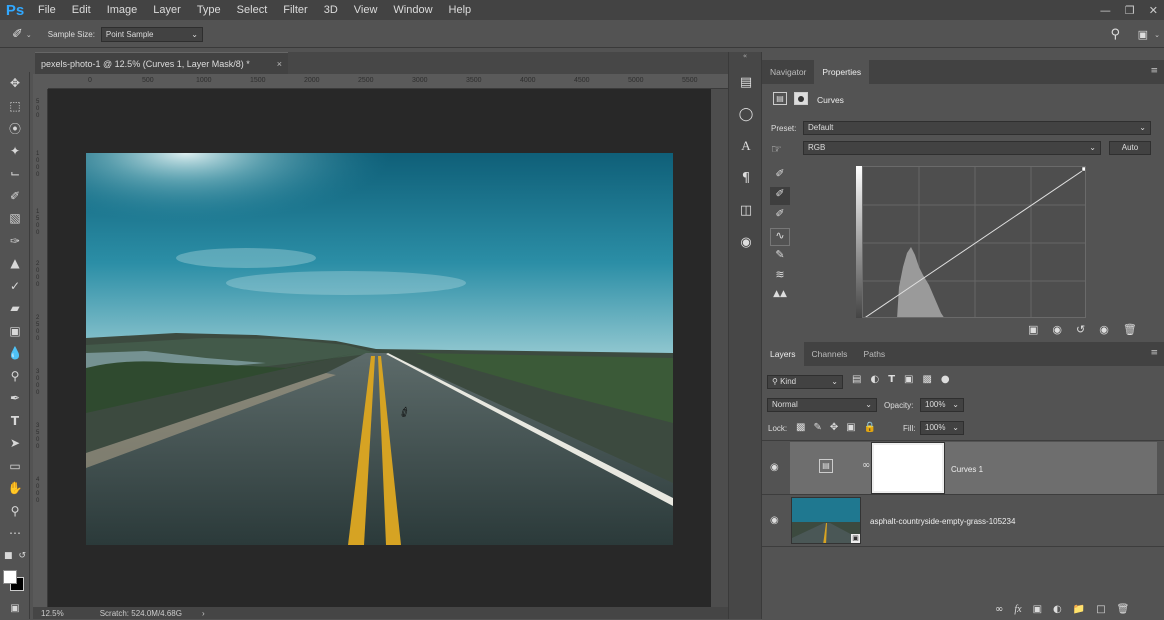 This screenshot has height=620, width=1164. Describe the element at coordinates (776, 149) in the screenshot. I see `targeted-adjustment-icon: ☞` at that location.